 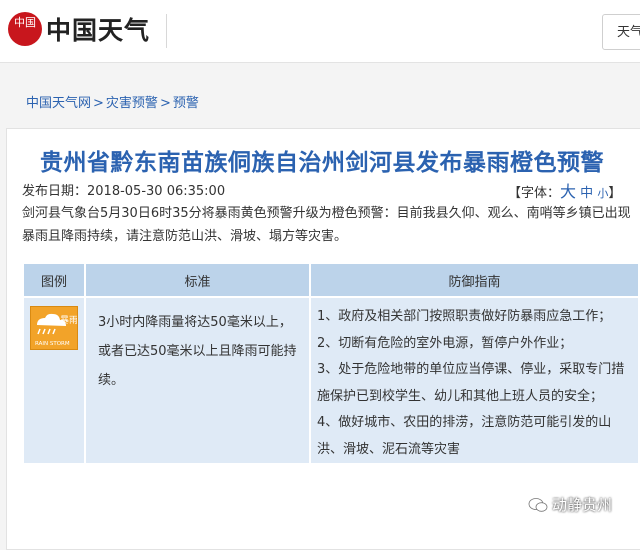 What do you see at coordinates (54, 280) in the screenshot?
I see `column-header-legend: 图例` at bounding box center [54, 280].